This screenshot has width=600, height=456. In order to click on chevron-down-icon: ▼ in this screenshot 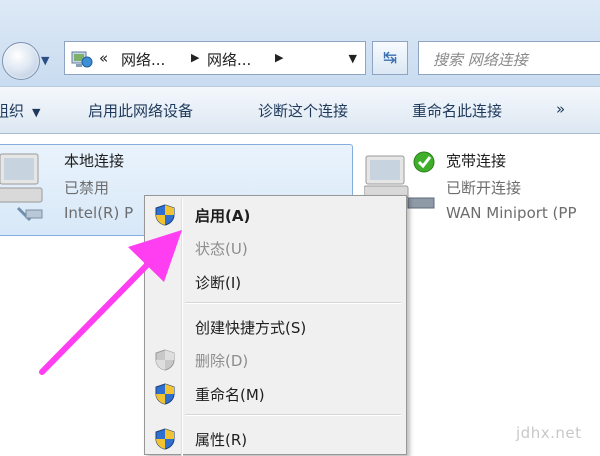, I will do `click(36, 112)`.